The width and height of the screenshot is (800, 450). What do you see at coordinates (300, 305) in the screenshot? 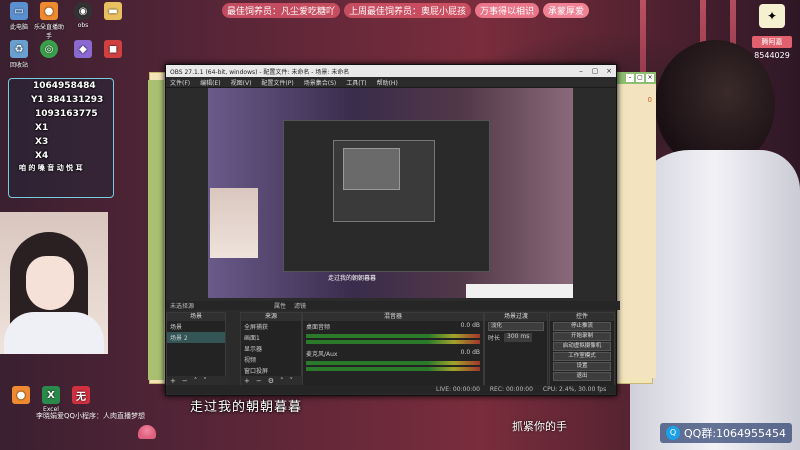
I see `filters-button: 滤镜` at bounding box center [300, 305].